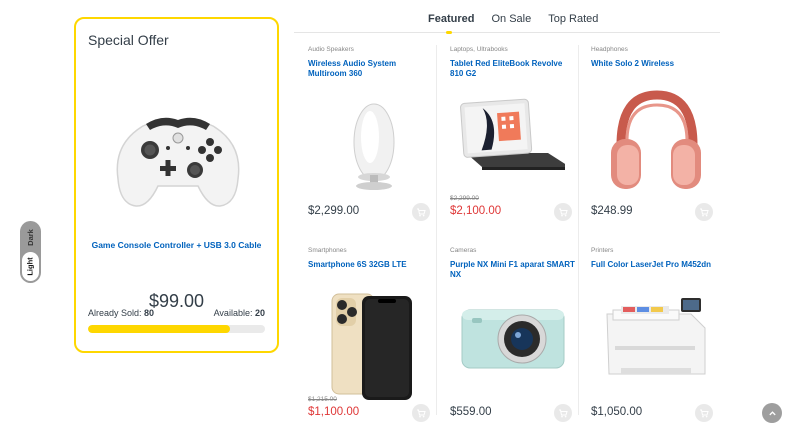 Image resolution: width=794 pixels, height=447 pixels. I want to click on product-price: $1,100.00, so click(334, 412).